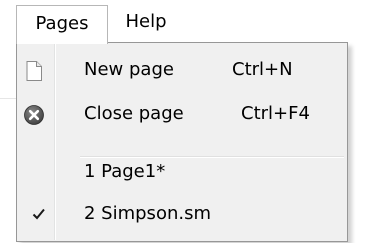 The width and height of the screenshot is (369, 243). I want to click on menu-item-shortcut: Ctrl+F4, so click(275, 113).